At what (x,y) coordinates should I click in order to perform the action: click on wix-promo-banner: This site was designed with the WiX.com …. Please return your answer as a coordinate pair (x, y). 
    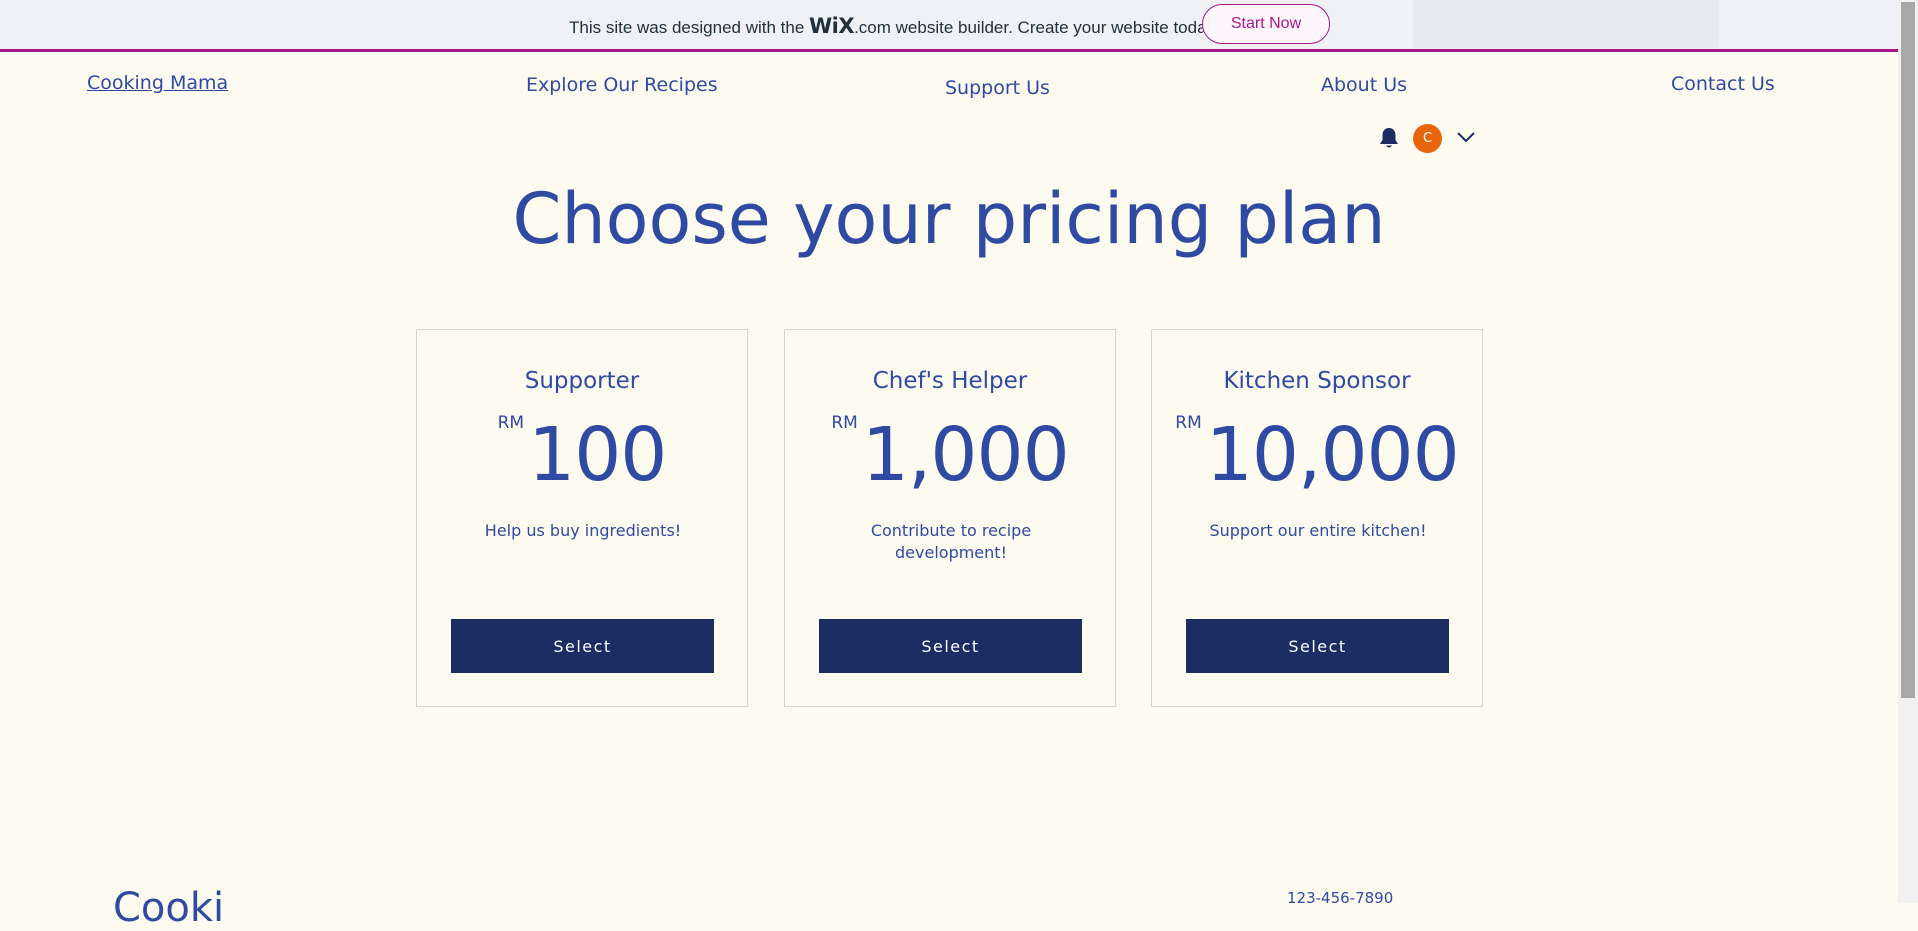
    Looking at the image, I should click on (949, 26).